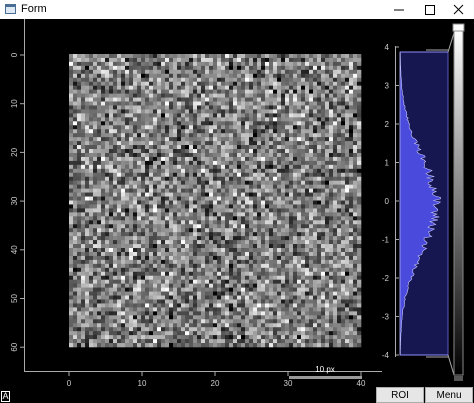 This screenshot has width=474, height=403. Describe the element at coordinates (387, 86) in the screenshot. I see `histogram-tick-label: 3` at that location.